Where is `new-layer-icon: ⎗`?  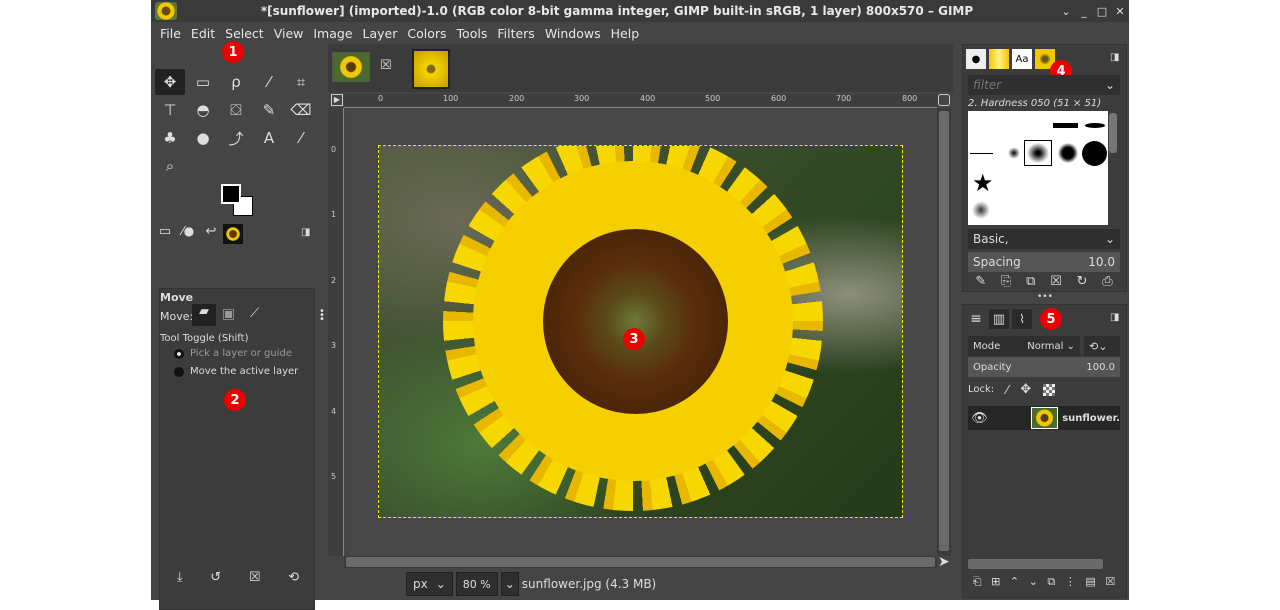
new-layer-icon: ⎗ is located at coordinates (977, 582).